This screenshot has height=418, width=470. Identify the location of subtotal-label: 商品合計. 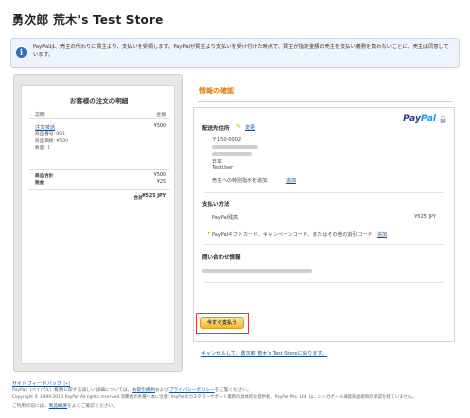
(44, 176).